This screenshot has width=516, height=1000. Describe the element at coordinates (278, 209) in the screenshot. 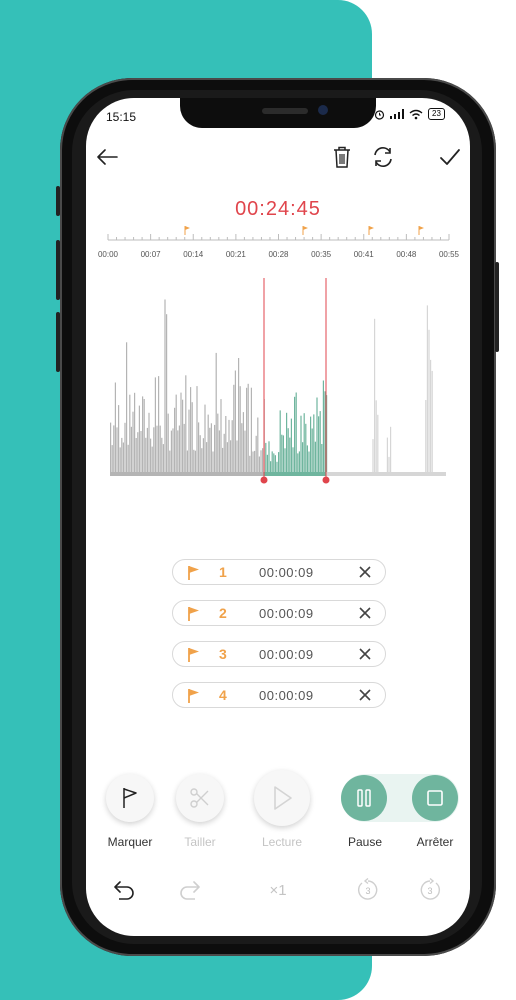

I see `elapsed-timer: 00:24:45` at that location.